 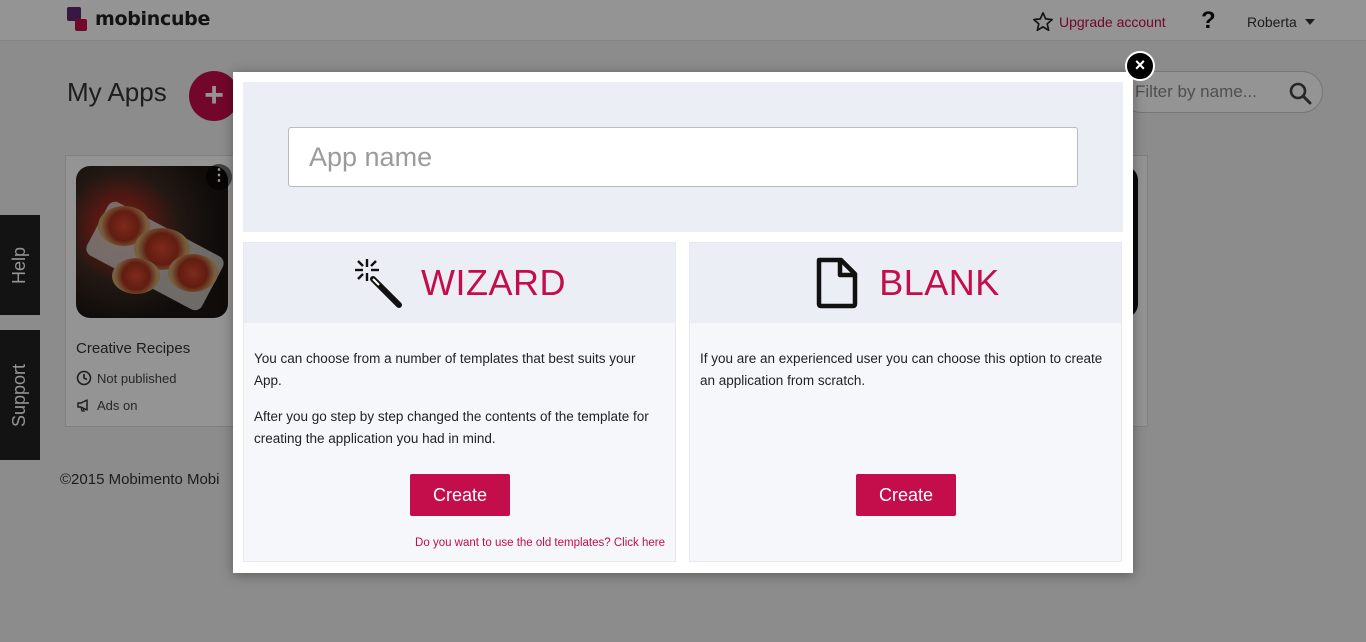 I want to click on magic-wand-icon, so click(x=378, y=283).